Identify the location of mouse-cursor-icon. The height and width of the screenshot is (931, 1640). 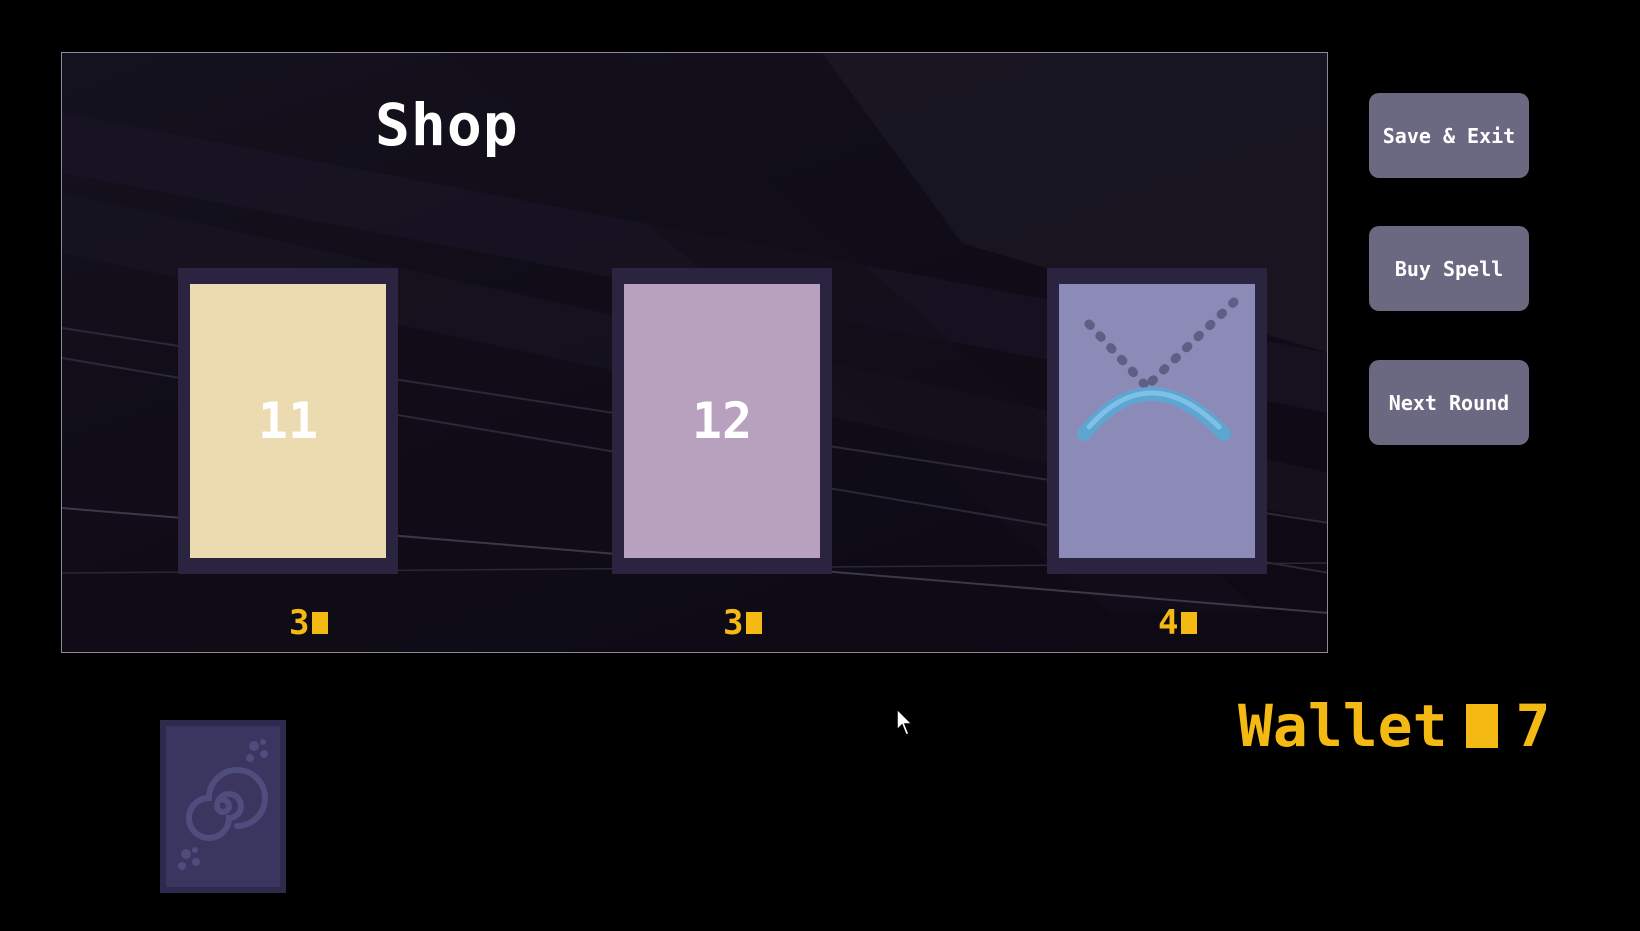
(905, 722).